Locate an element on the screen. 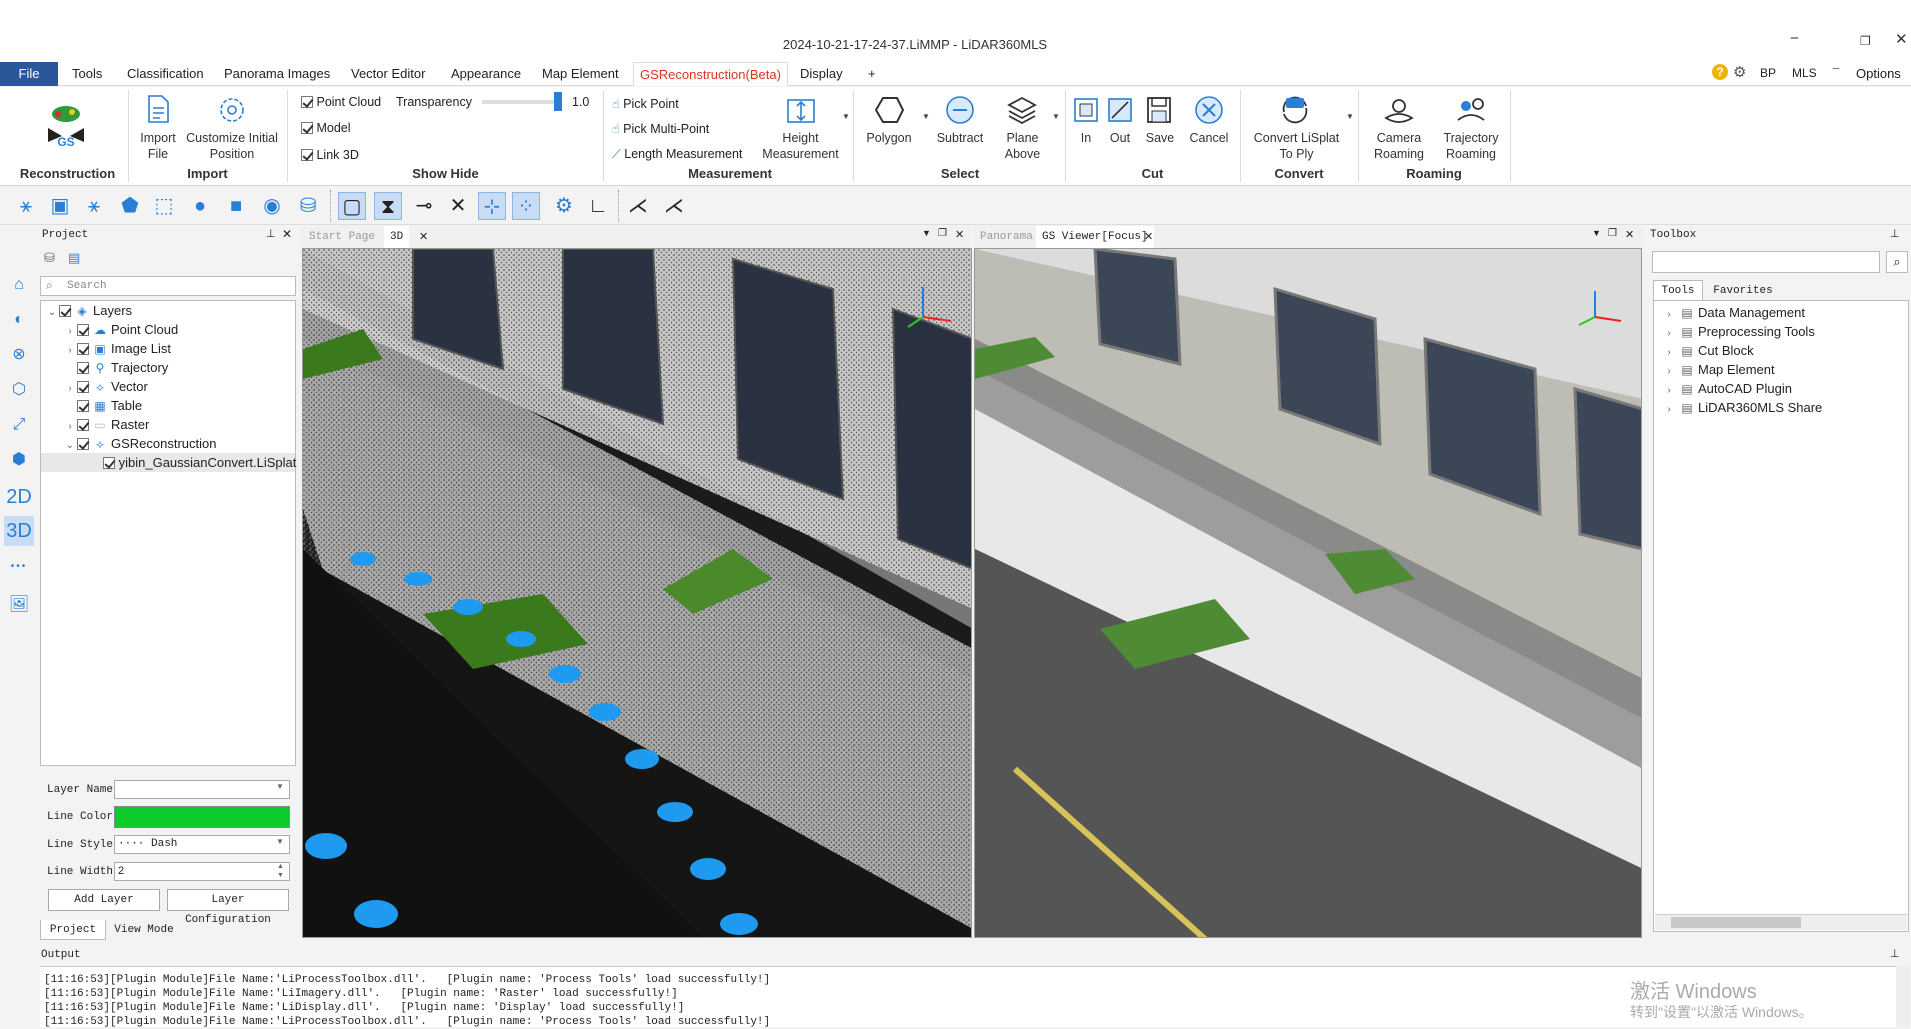 The image size is (1911, 1029). polygon-icon is located at coordinates (889, 110).